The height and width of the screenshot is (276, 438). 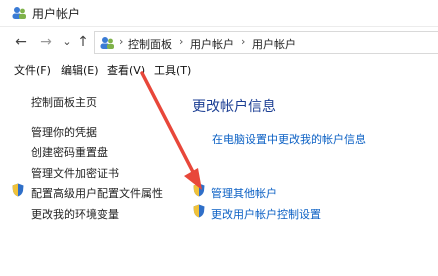 I want to click on sidebar-item-environment-variables: 更改我的环境变量, so click(x=75, y=214).